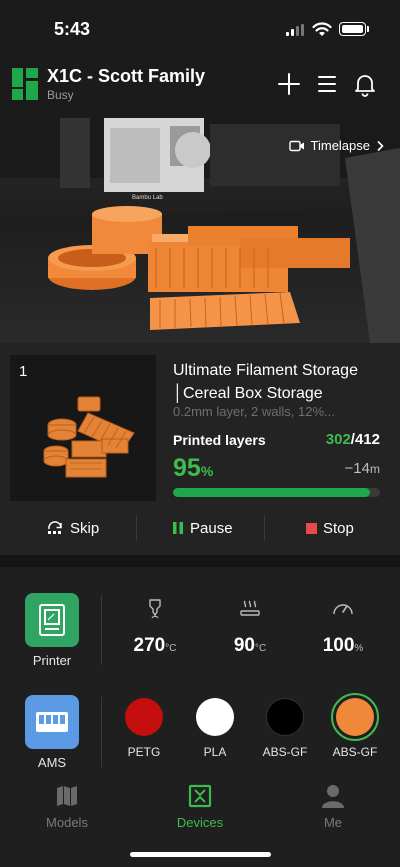 The height and width of the screenshot is (867, 400). I want to click on skip-button: Skip, so click(72, 528).